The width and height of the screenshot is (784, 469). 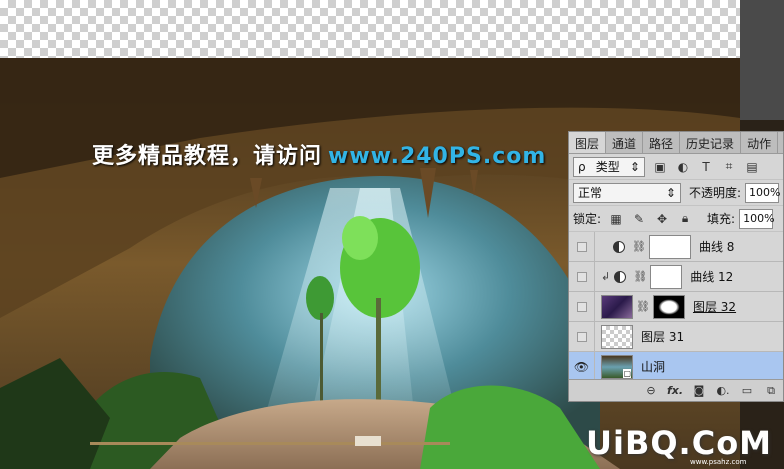 I want to click on panel-tabs: 图层 通道 路径 历史记录 动作, so click(x=676, y=143).